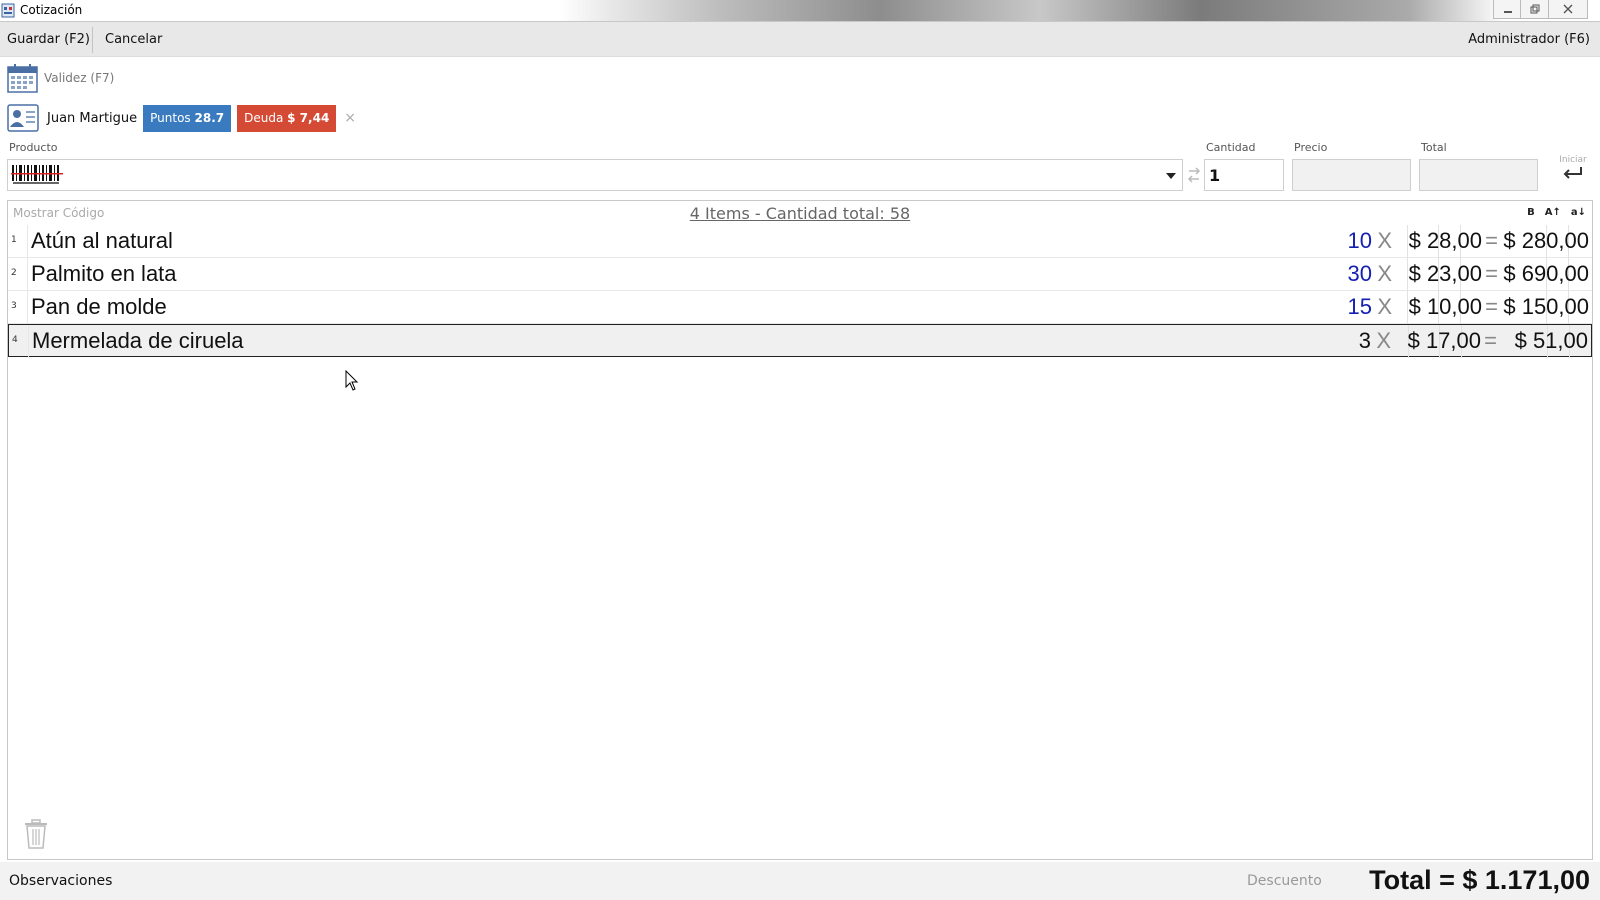 Image resolution: width=1600 pixels, height=900 pixels. I want to click on app-icon, so click(8, 10).